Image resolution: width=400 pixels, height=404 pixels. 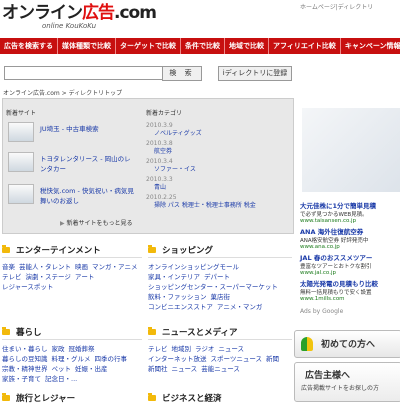 What do you see at coordinates (240, 307) in the screenshot?
I see `category-link: アニメ・マンガ` at bounding box center [240, 307].